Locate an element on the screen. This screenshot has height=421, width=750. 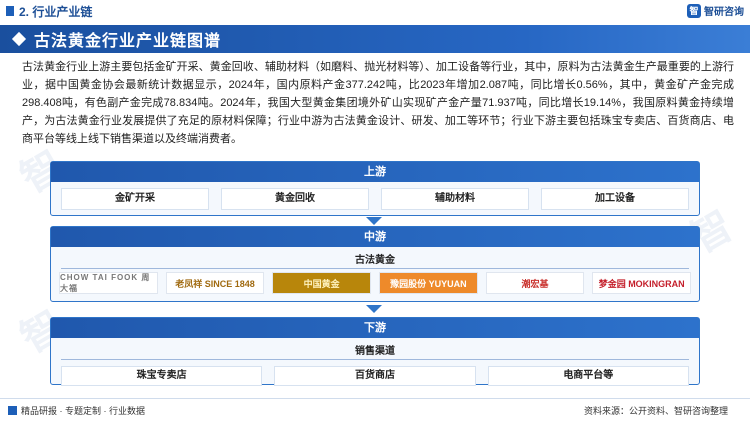
midstream-subtitle: 古法黄金 is located at coordinates (375, 260).